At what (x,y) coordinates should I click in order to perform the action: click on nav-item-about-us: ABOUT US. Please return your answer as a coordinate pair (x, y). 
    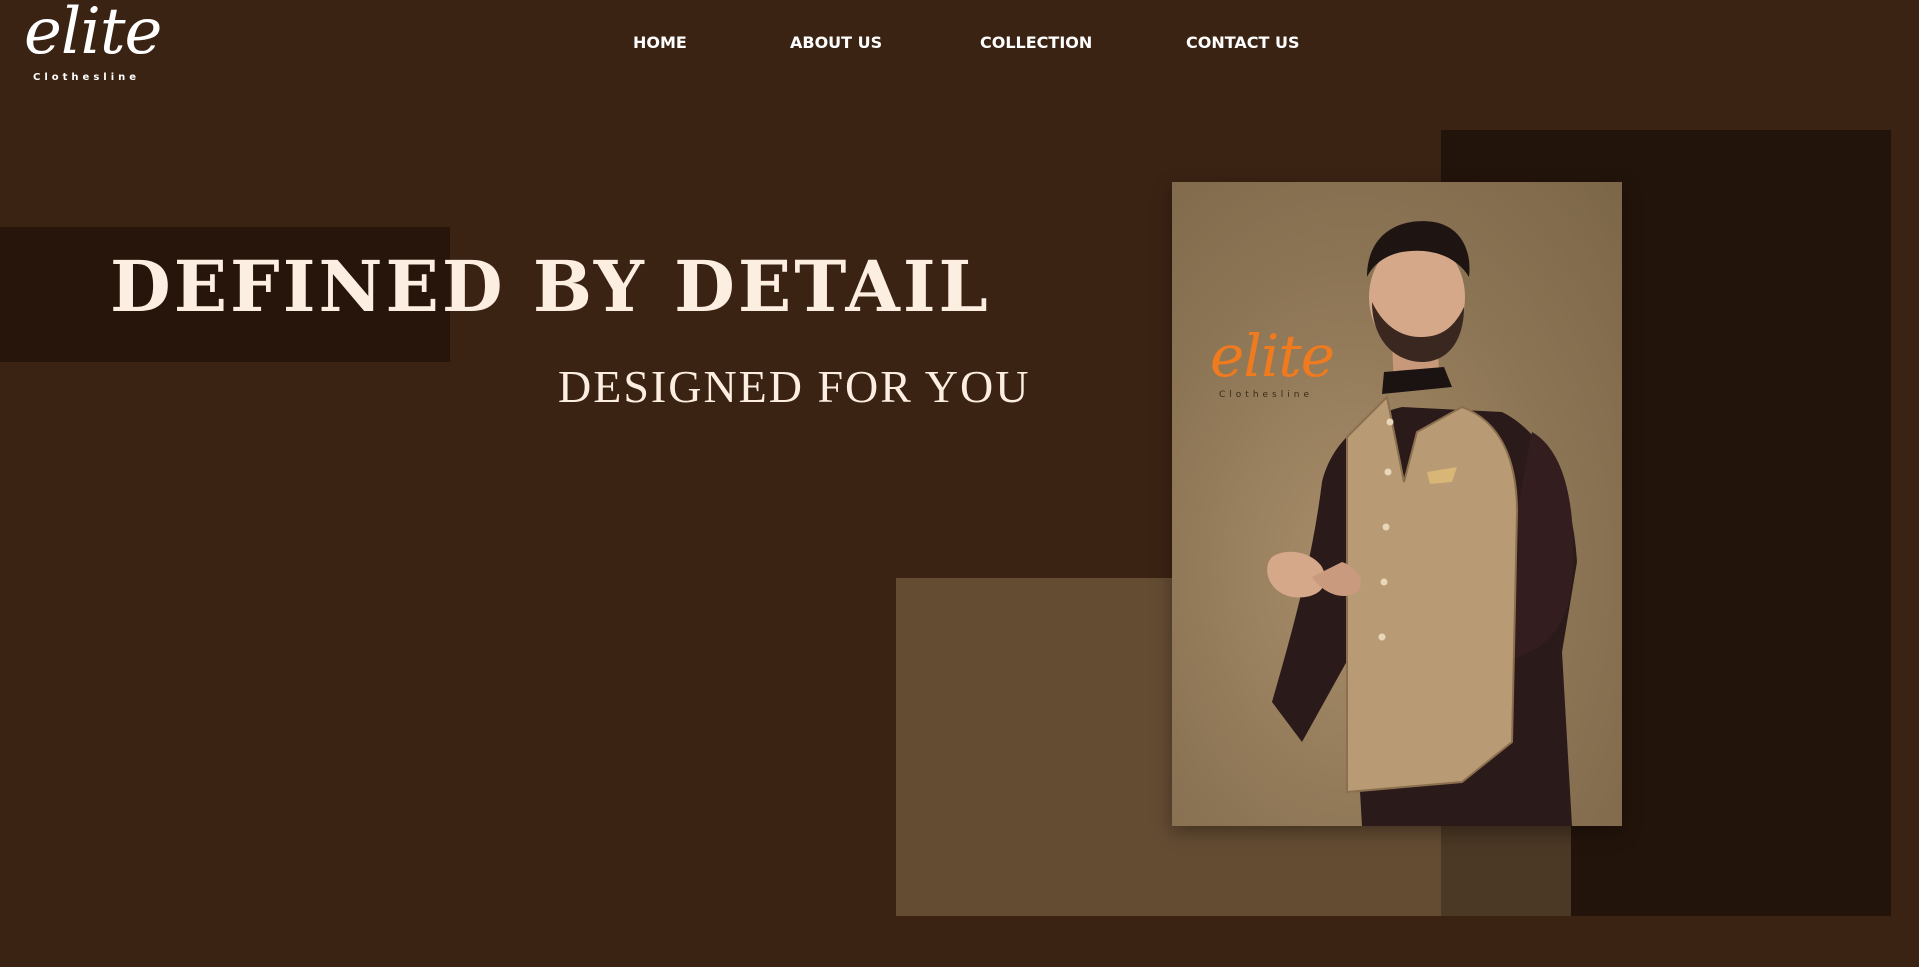
    Looking at the image, I should click on (836, 42).